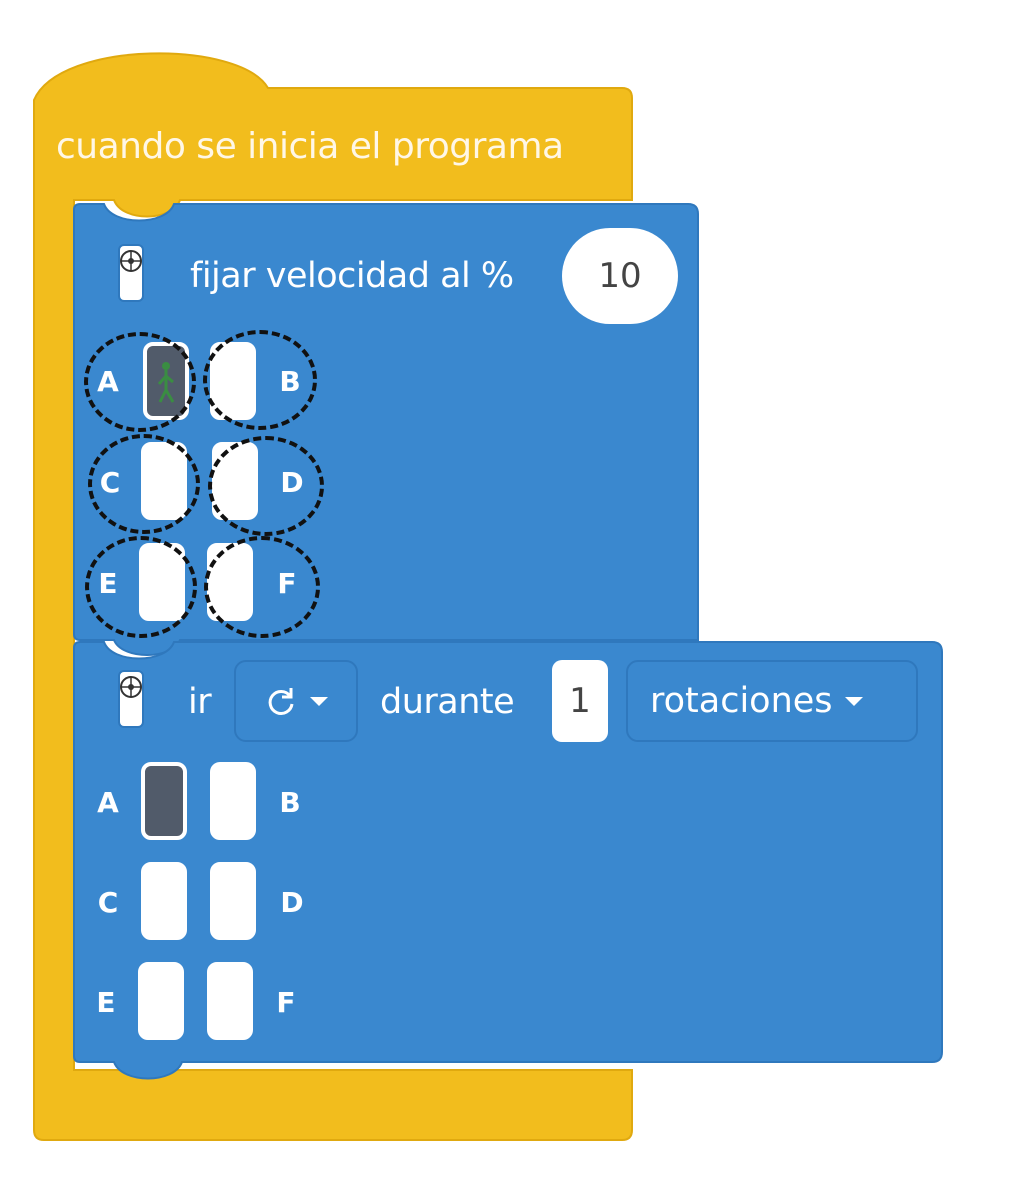 The height and width of the screenshot is (1178, 1015). What do you see at coordinates (290, 802) in the screenshot?
I see `move-port-letter-b: B` at bounding box center [290, 802].